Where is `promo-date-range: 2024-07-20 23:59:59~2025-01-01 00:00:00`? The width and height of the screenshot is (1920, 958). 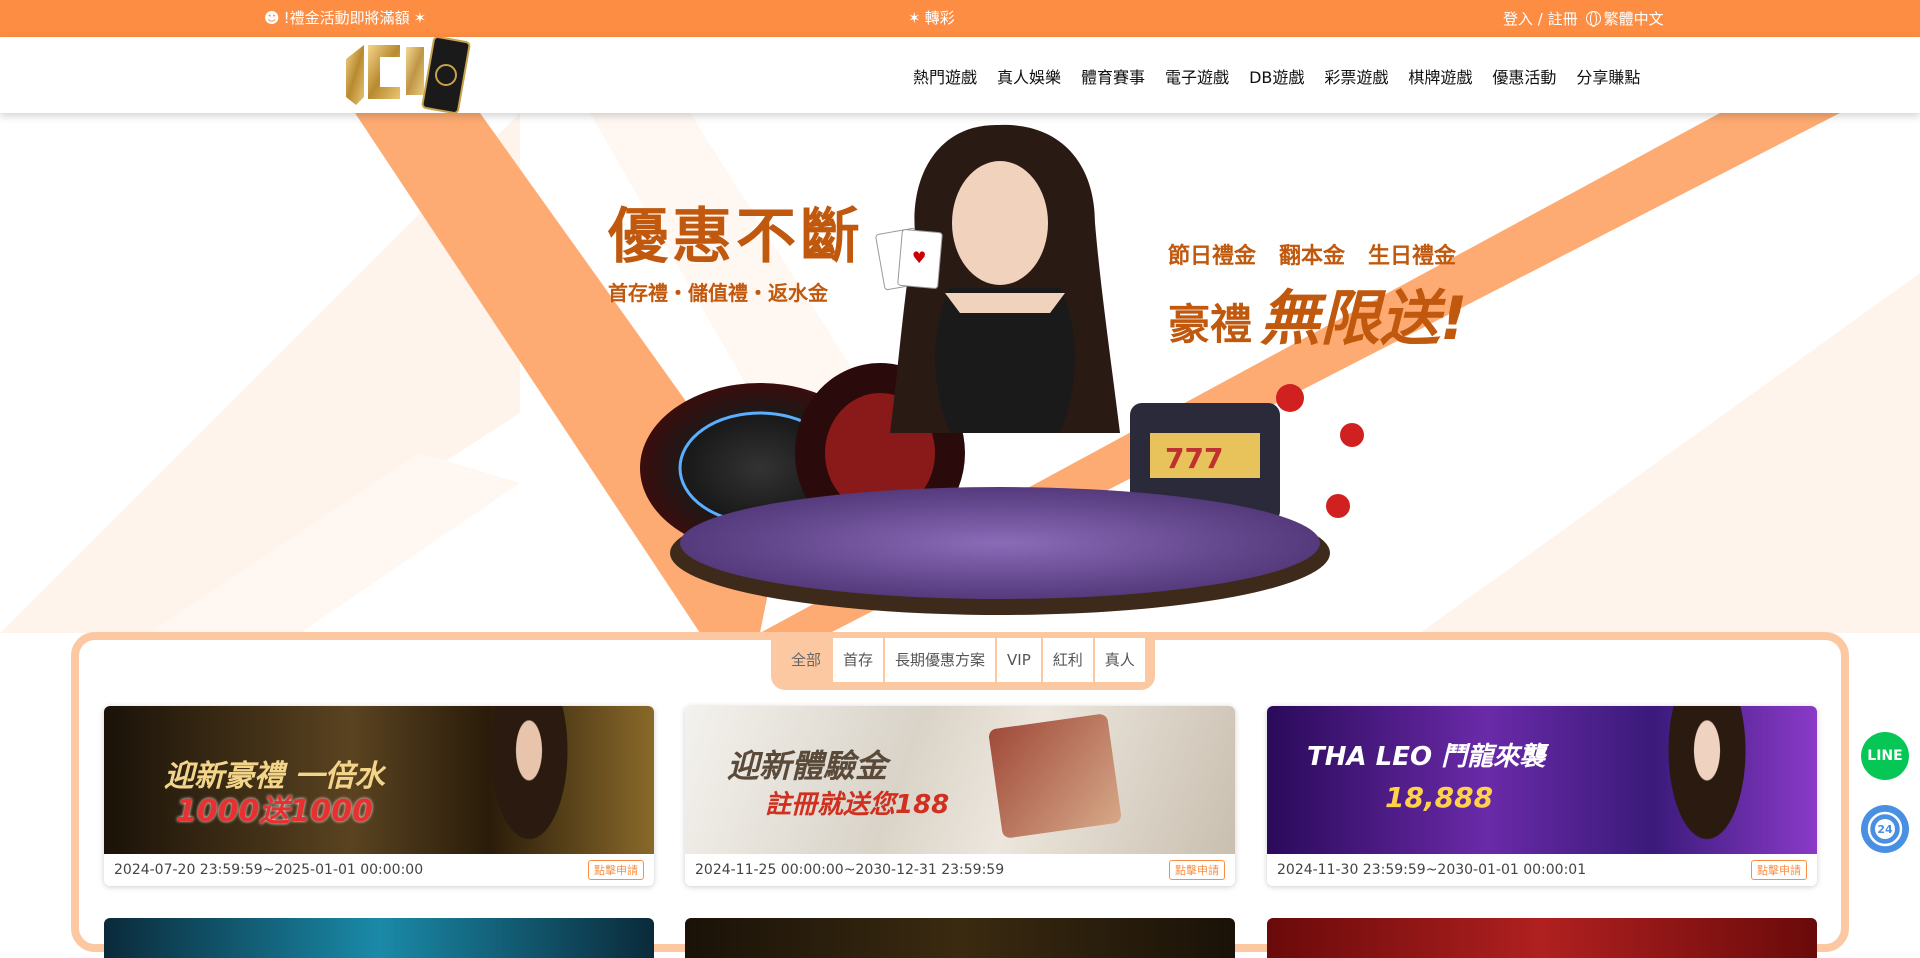
promo-date-range: 2024-07-20 23:59:59~2025-01-01 00:00:00 is located at coordinates (269, 870).